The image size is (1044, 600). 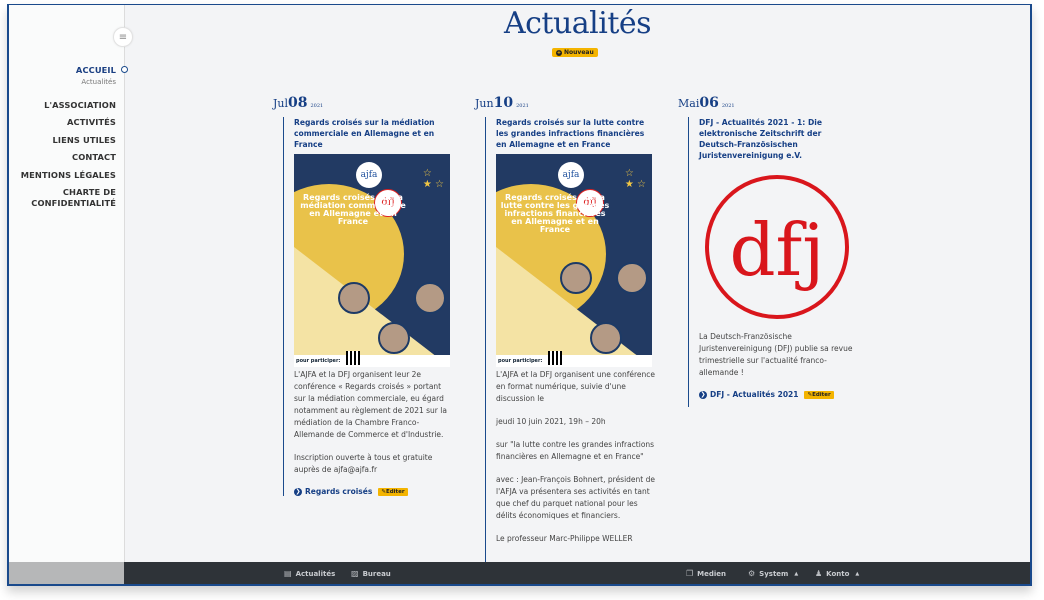 I want to click on media-icon: ❐, so click(x=690, y=573).